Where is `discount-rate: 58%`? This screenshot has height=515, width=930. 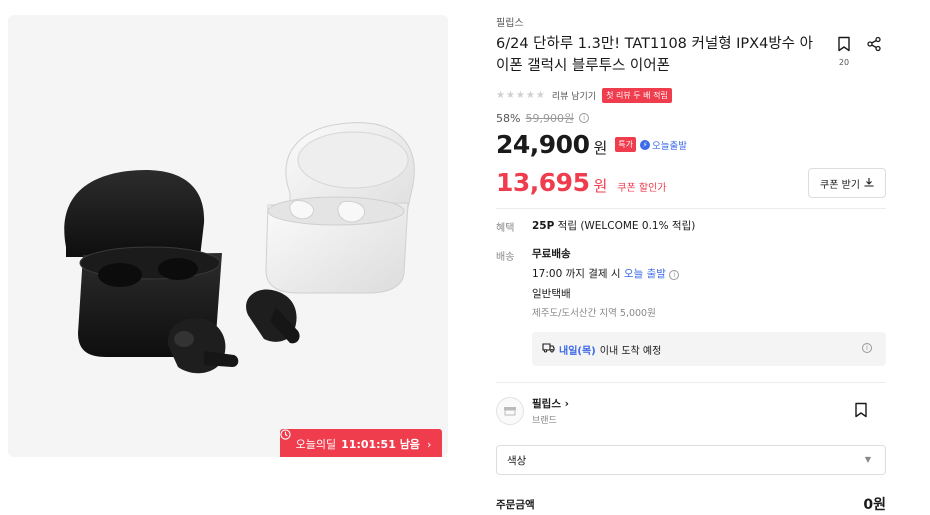
discount-rate: 58% is located at coordinates (508, 118).